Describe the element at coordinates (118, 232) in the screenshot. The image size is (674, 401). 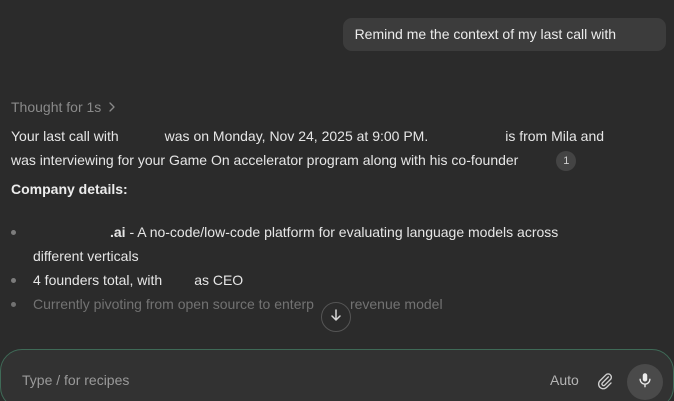
I see `company-suffix: .ai` at that location.